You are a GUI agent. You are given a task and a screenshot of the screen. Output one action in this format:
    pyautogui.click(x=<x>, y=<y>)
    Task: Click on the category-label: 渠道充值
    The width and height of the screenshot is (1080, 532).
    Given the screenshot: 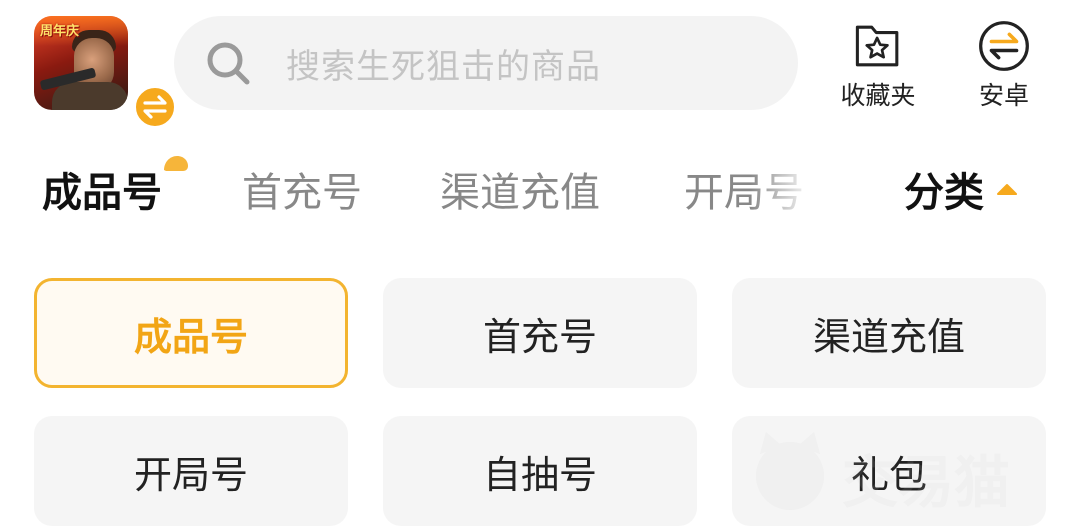 What is the action you would take?
    pyautogui.click(x=888, y=336)
    